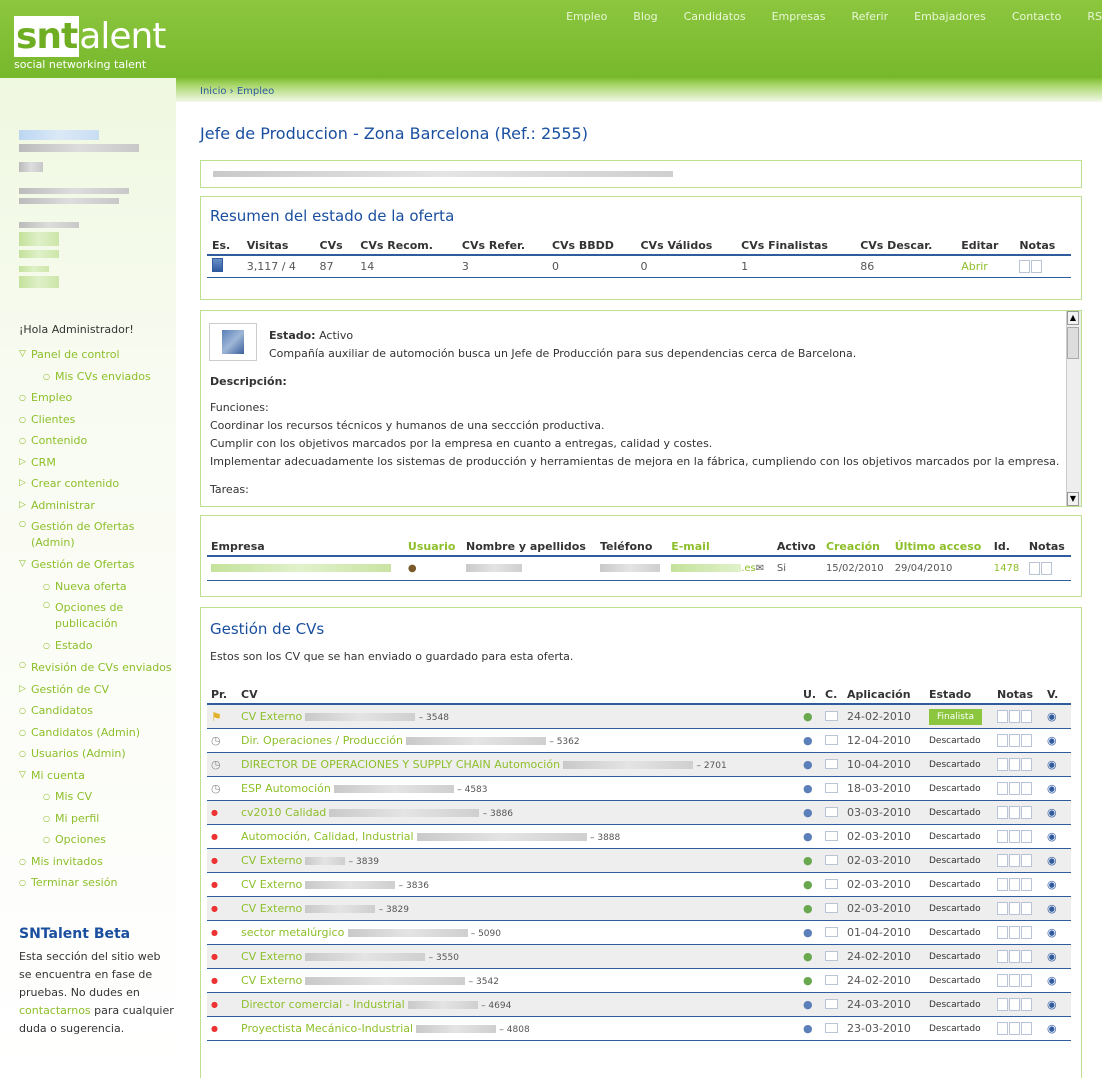 The width and height of the screenshot is (1102, 1078). What do you see at coordinates (96, 463) in the screenshot?
I see `sidebar-item-crm: CRM` at bounding box center [96, 463].